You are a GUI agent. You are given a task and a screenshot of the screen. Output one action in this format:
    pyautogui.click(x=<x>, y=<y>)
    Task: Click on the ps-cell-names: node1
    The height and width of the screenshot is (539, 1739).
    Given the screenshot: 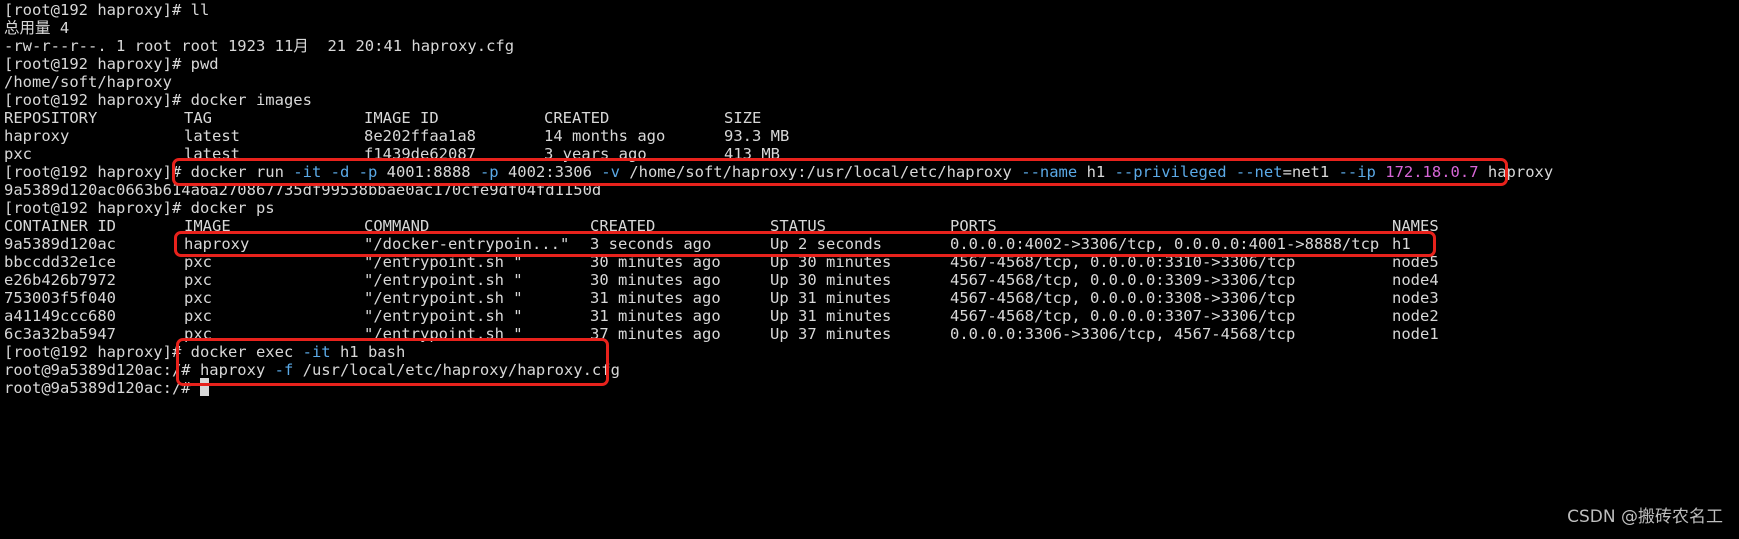 What is the action you would take?
    pyautogui.click(x=1415, y=334)
    